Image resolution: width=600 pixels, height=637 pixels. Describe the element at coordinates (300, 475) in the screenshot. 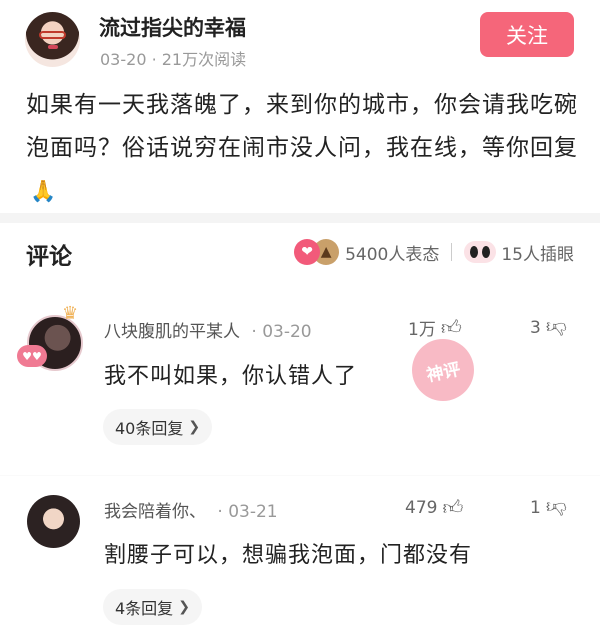

I see `comment-divider` at that location.